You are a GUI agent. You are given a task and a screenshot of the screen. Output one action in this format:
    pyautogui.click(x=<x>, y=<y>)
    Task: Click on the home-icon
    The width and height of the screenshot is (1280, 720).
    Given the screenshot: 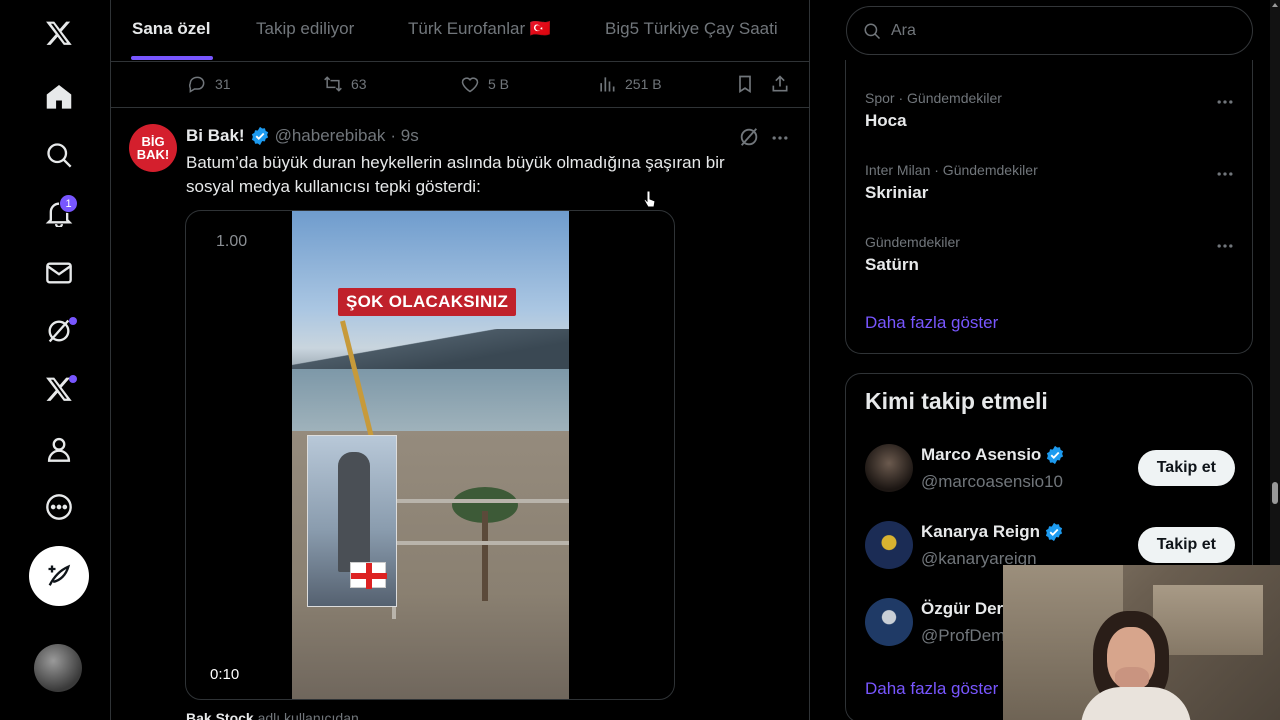 What is the action you would take?
    pyautogui.click(x=59, y=97)
    